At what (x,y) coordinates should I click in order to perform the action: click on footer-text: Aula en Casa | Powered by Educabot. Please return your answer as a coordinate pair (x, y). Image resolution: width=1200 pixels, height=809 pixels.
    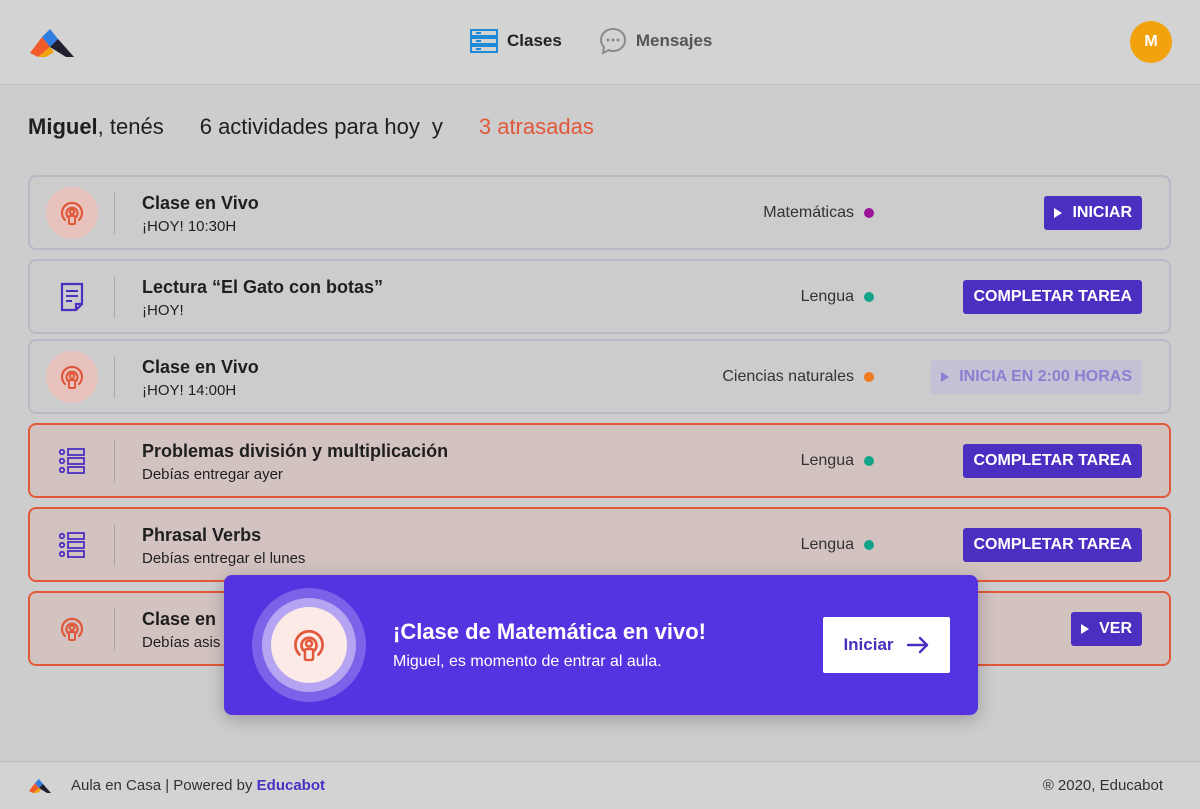
    Looking at the image, I should click on (198, 785).